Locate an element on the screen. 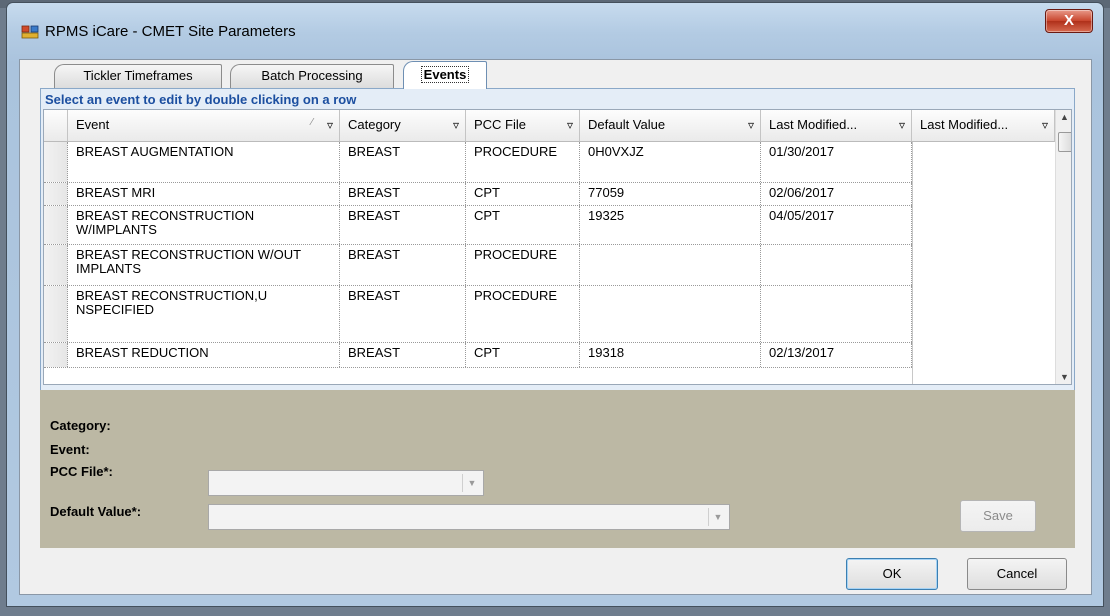 This screenshot has width=1110, height=616. close-button: X is located at coordinates (1069, 21).